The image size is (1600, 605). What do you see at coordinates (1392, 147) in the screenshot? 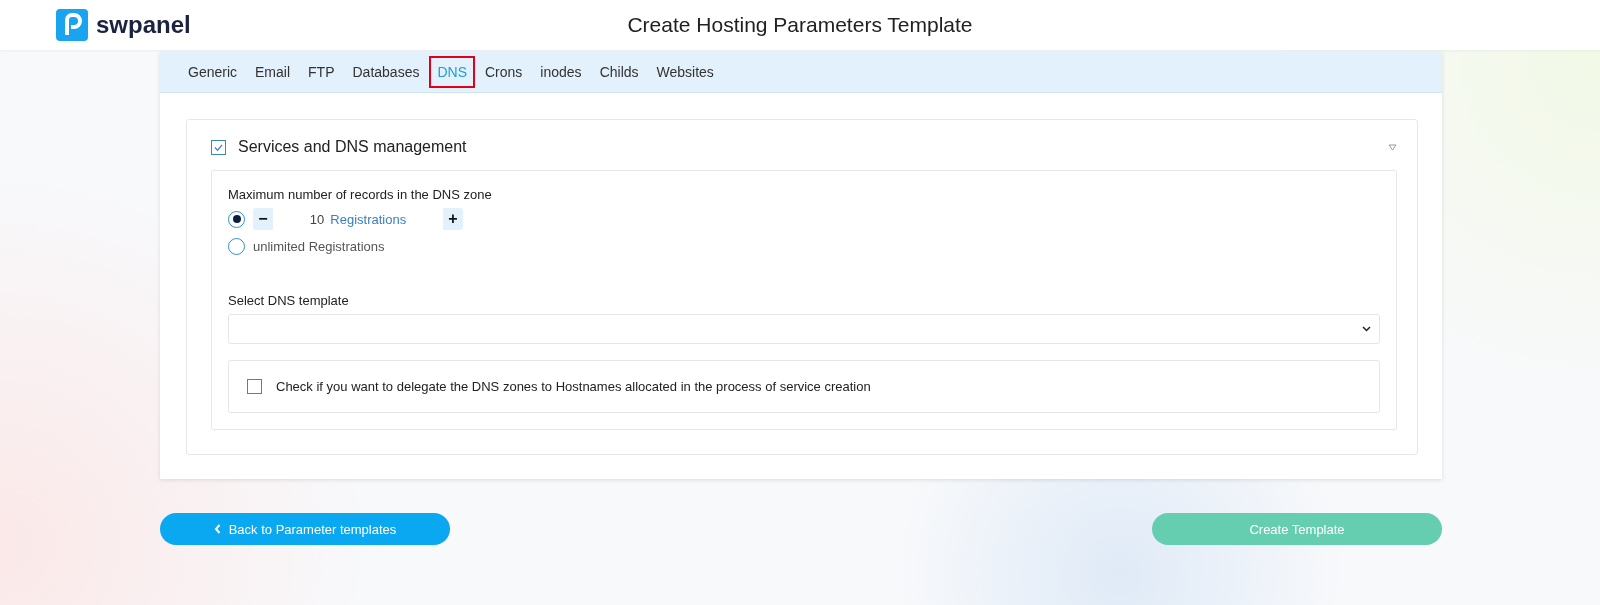
I see `collapse-icon` at bounding box center [1392, 147].